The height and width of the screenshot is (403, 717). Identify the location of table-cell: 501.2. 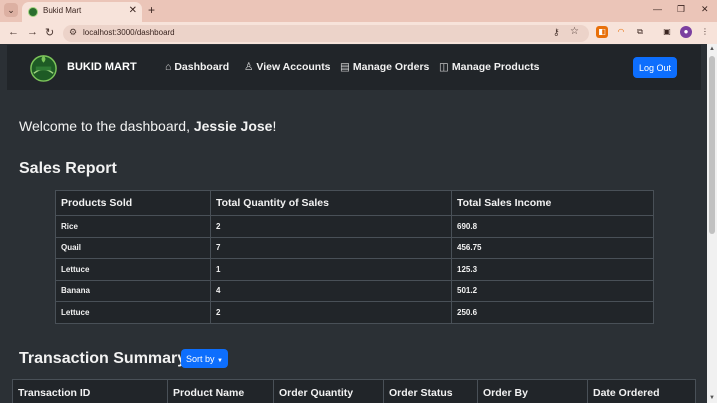
(552, 290).